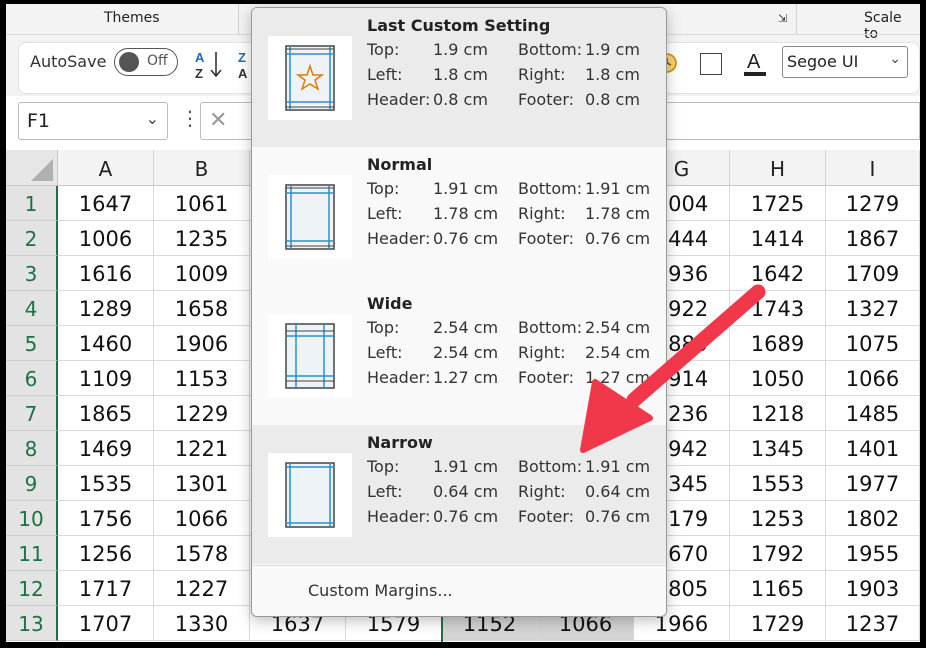  Describe the element at coordinates (202, 308) in the screenshot. I see `cell-b4: 1658` at that location.